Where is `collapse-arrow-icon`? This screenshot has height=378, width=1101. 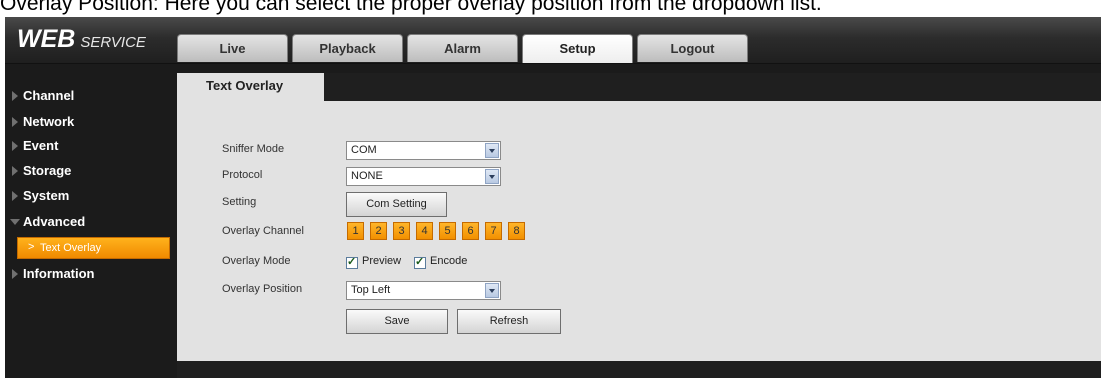 collapse-arrow-icon is located at coordinates (15, 222).